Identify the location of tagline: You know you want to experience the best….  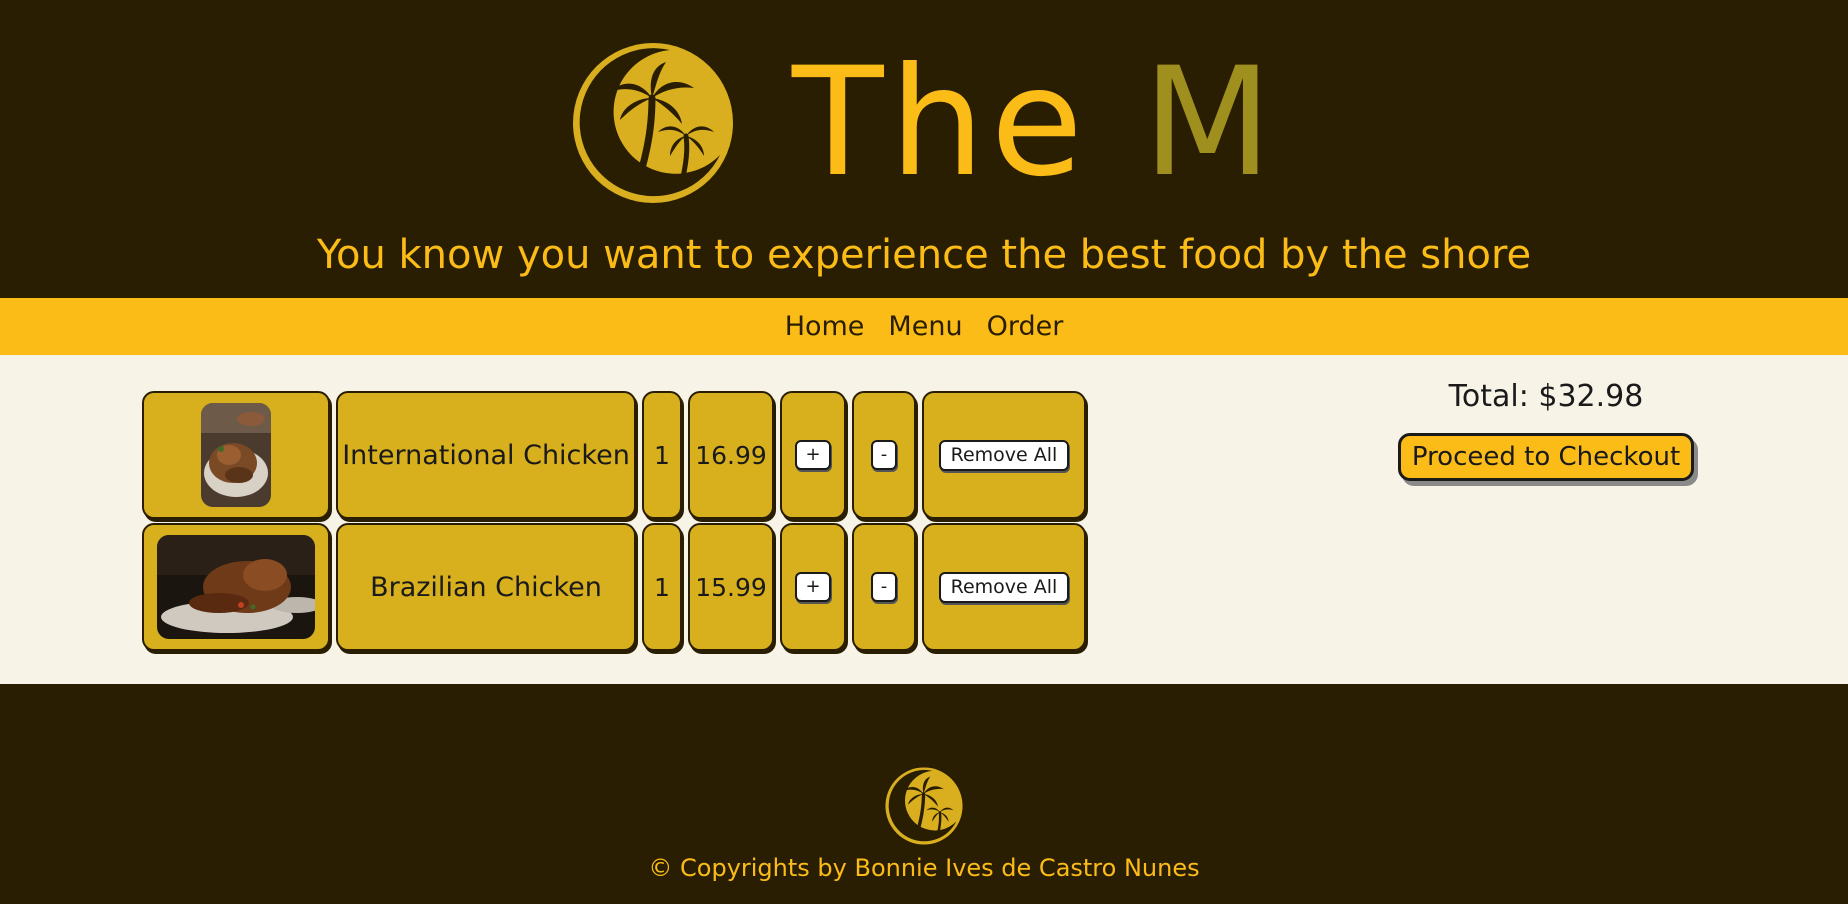
(924, 255).